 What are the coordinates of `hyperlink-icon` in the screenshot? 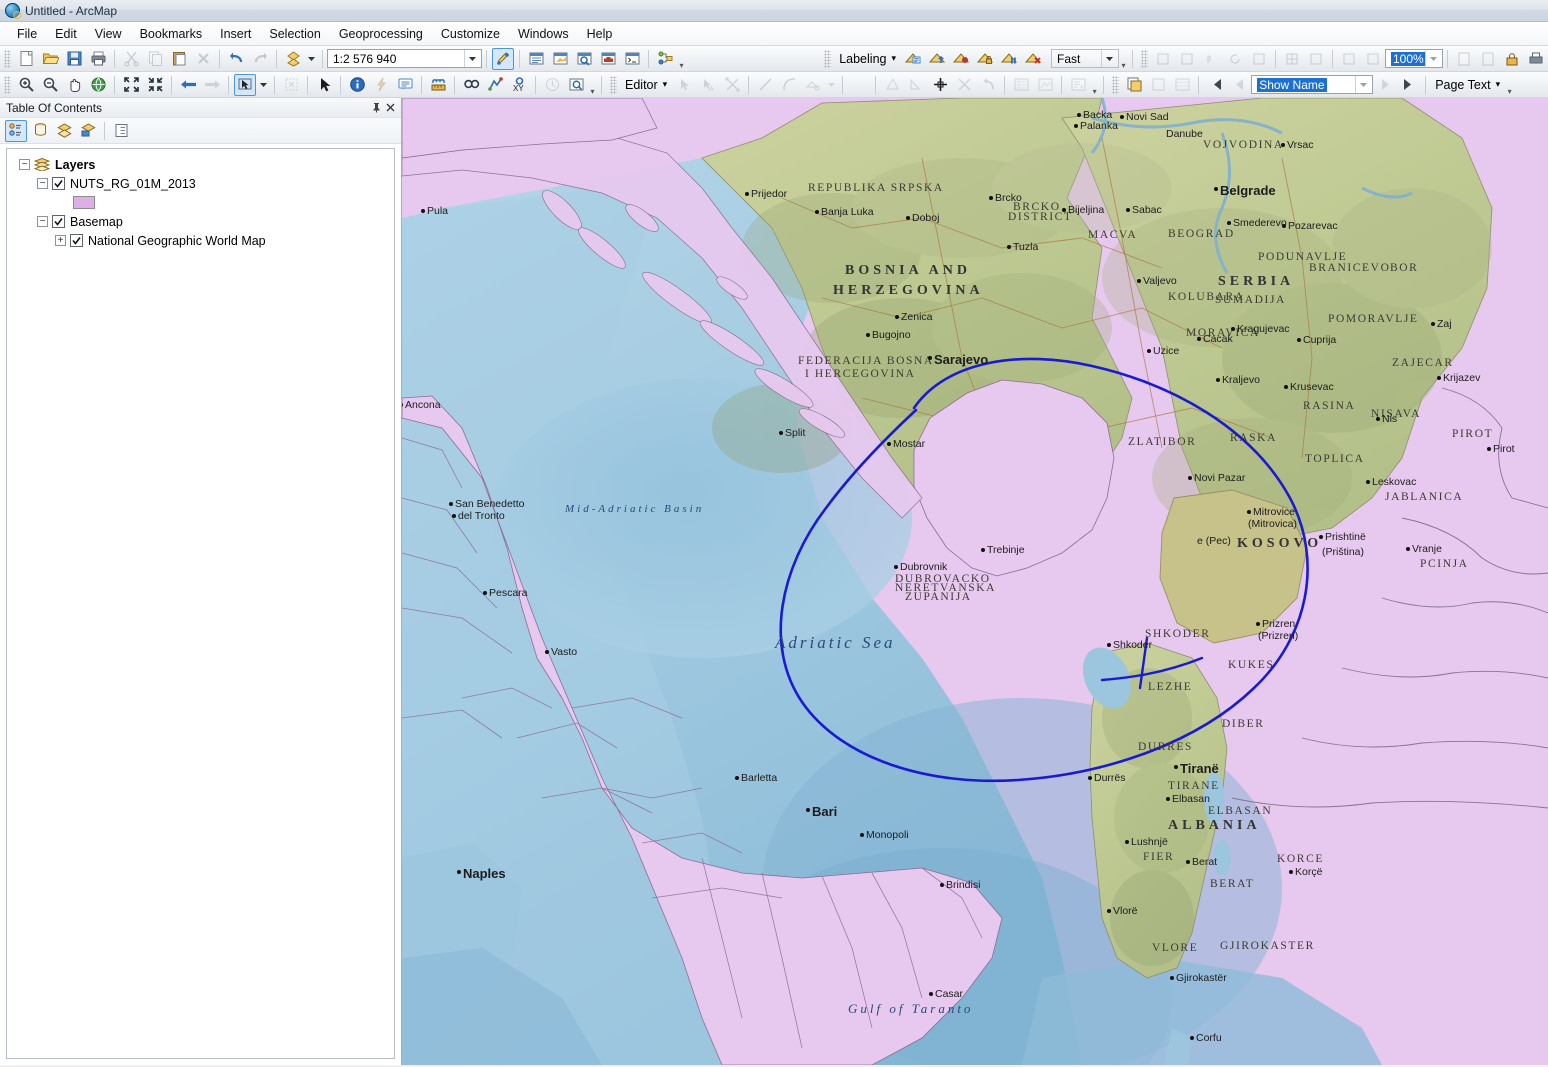 It's located at (381, 85).